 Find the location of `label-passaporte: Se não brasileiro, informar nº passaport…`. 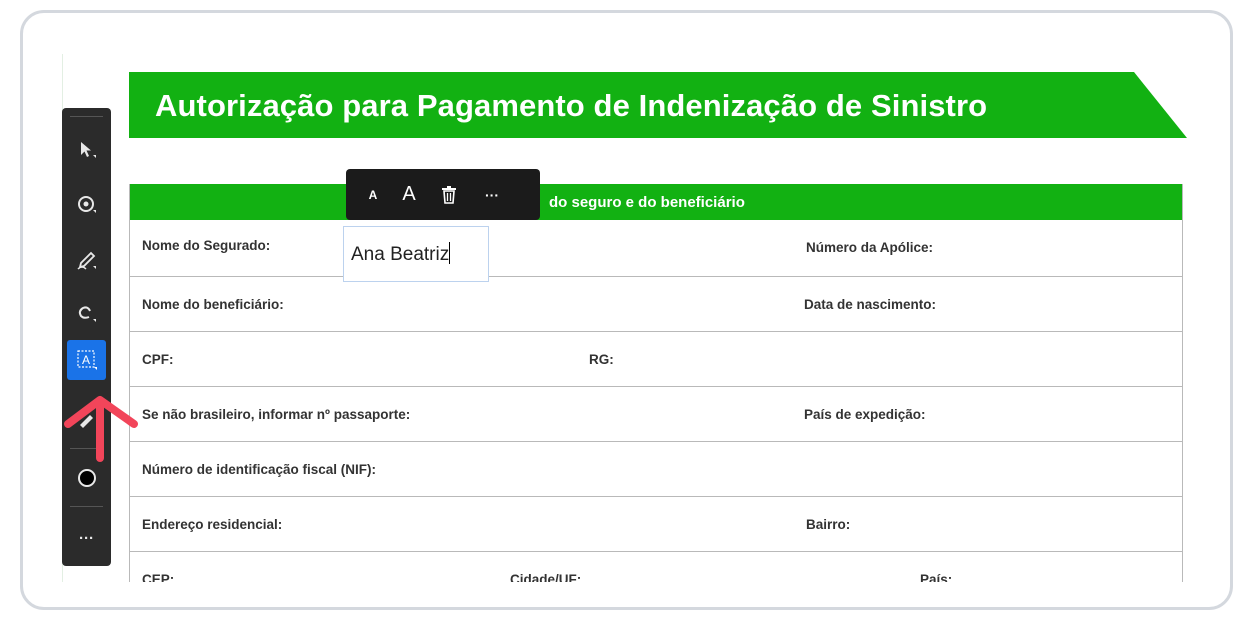

label-passaporte: Se não brasileiro, informar nº passaport… is located at coordinates (276, 414).